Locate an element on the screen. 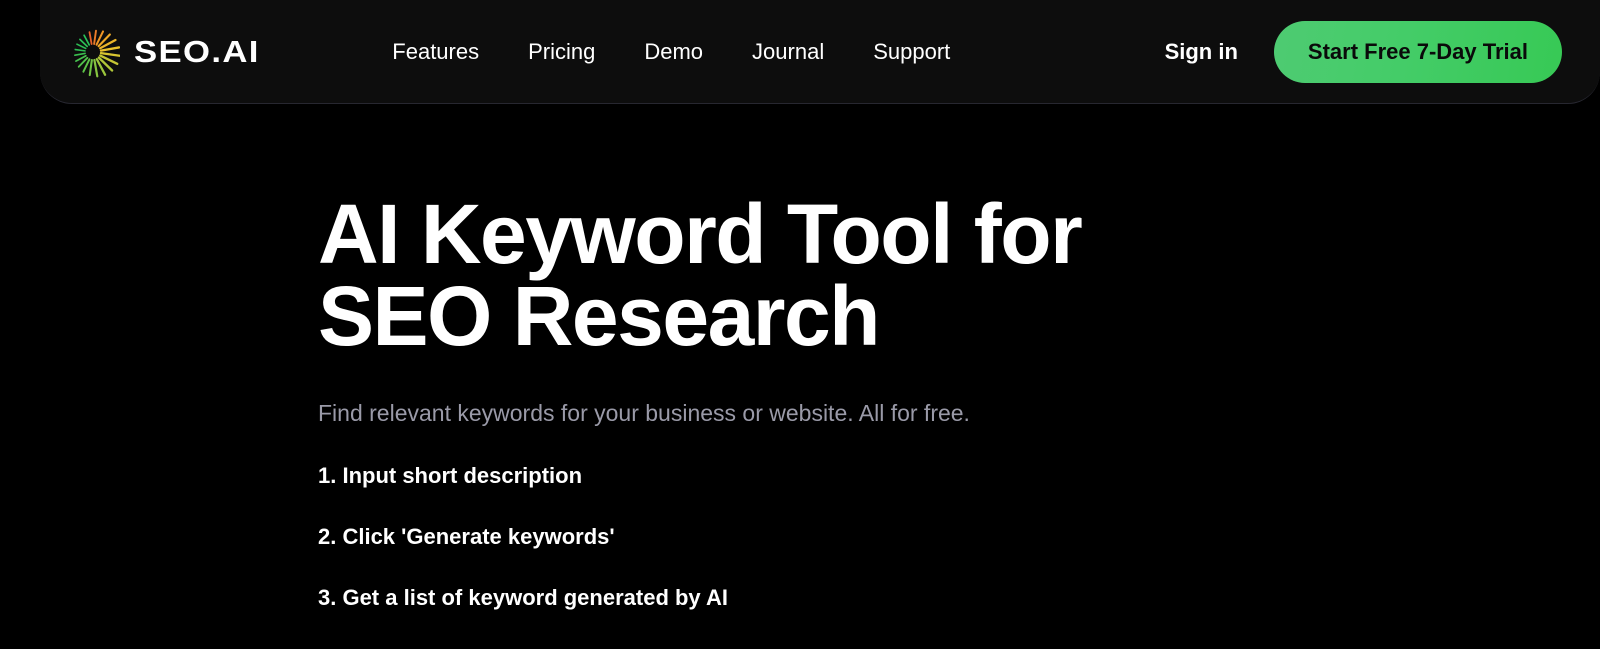 This screenshot has width=1600, height=649. nav-item-support: Support is located at coordinates (911, 52).